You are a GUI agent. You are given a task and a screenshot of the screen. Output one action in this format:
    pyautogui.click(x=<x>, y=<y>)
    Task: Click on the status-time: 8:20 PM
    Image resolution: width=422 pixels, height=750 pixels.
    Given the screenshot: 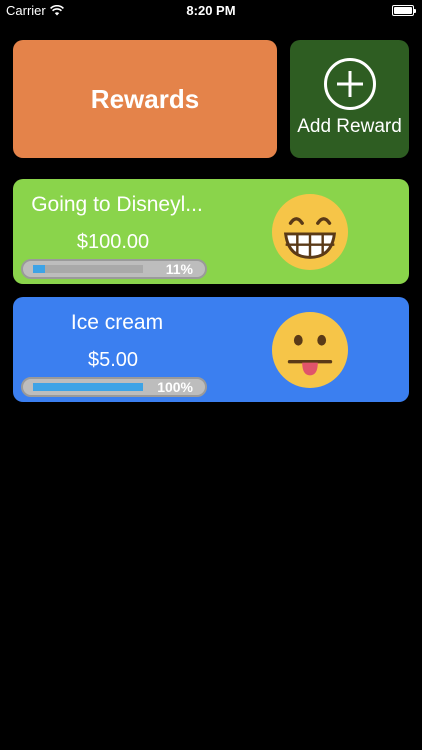 What is the action you would take?
    pyautogui.click(x=211, y=10)
    